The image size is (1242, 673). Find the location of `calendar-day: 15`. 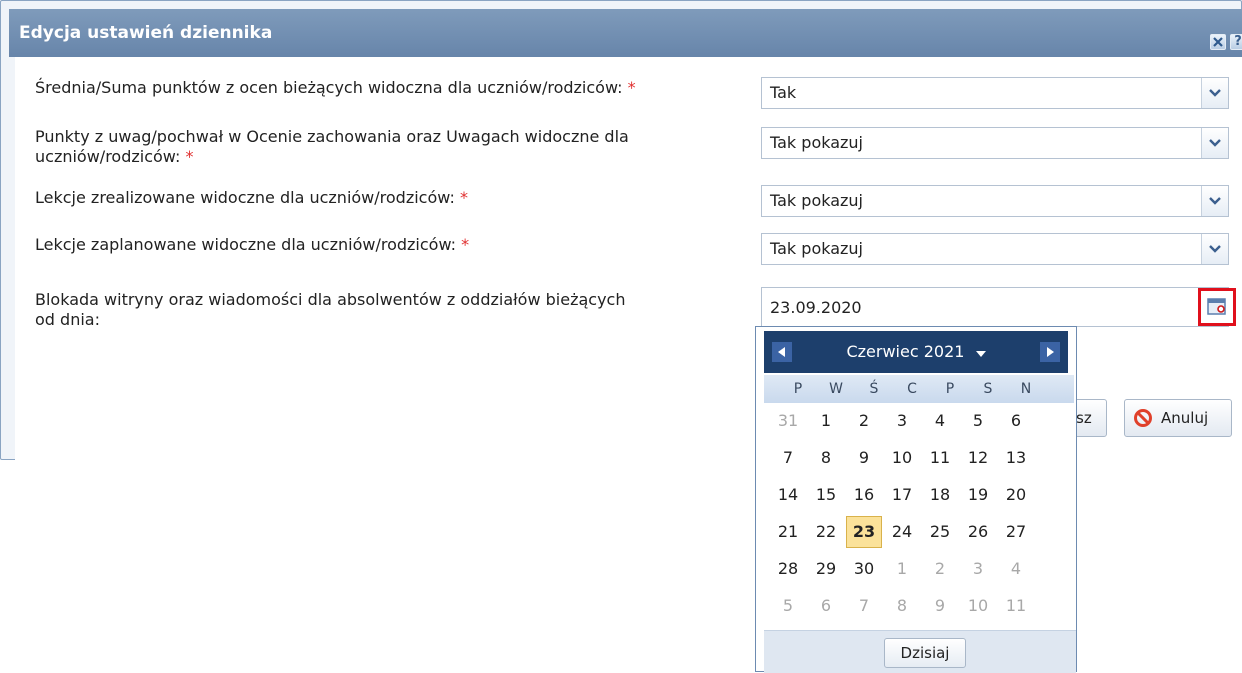

calendar-day: 15 is located at coordinates (826, 495).